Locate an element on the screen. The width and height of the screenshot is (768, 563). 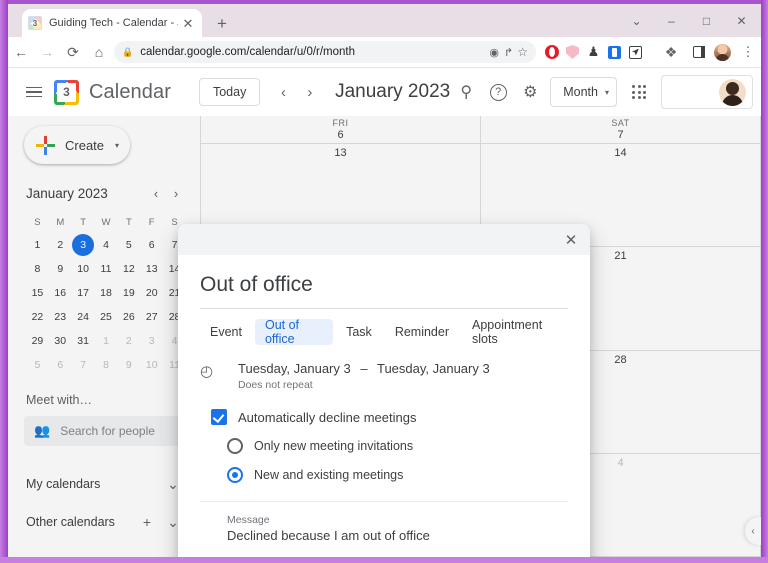
opera-extension-icon is located at coordinates (551, 52).